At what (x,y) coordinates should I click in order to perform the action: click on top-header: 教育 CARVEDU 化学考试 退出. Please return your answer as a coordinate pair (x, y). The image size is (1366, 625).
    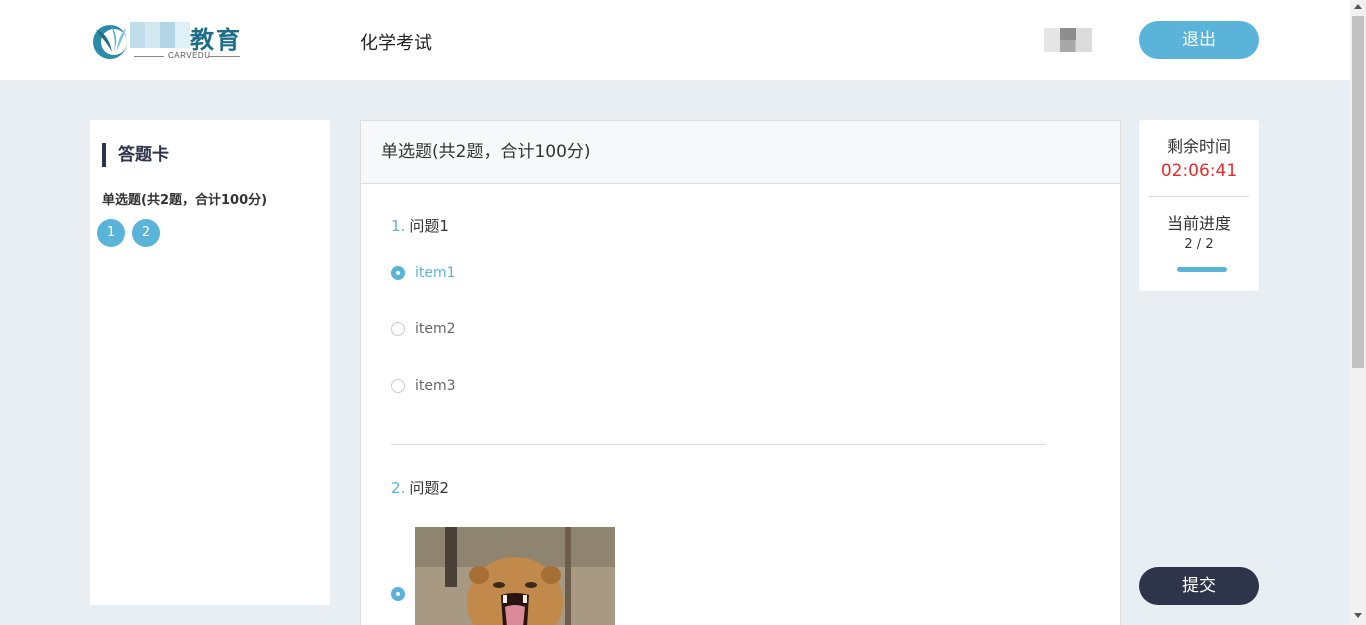
    Looking at the image, I should click on (675, 40).